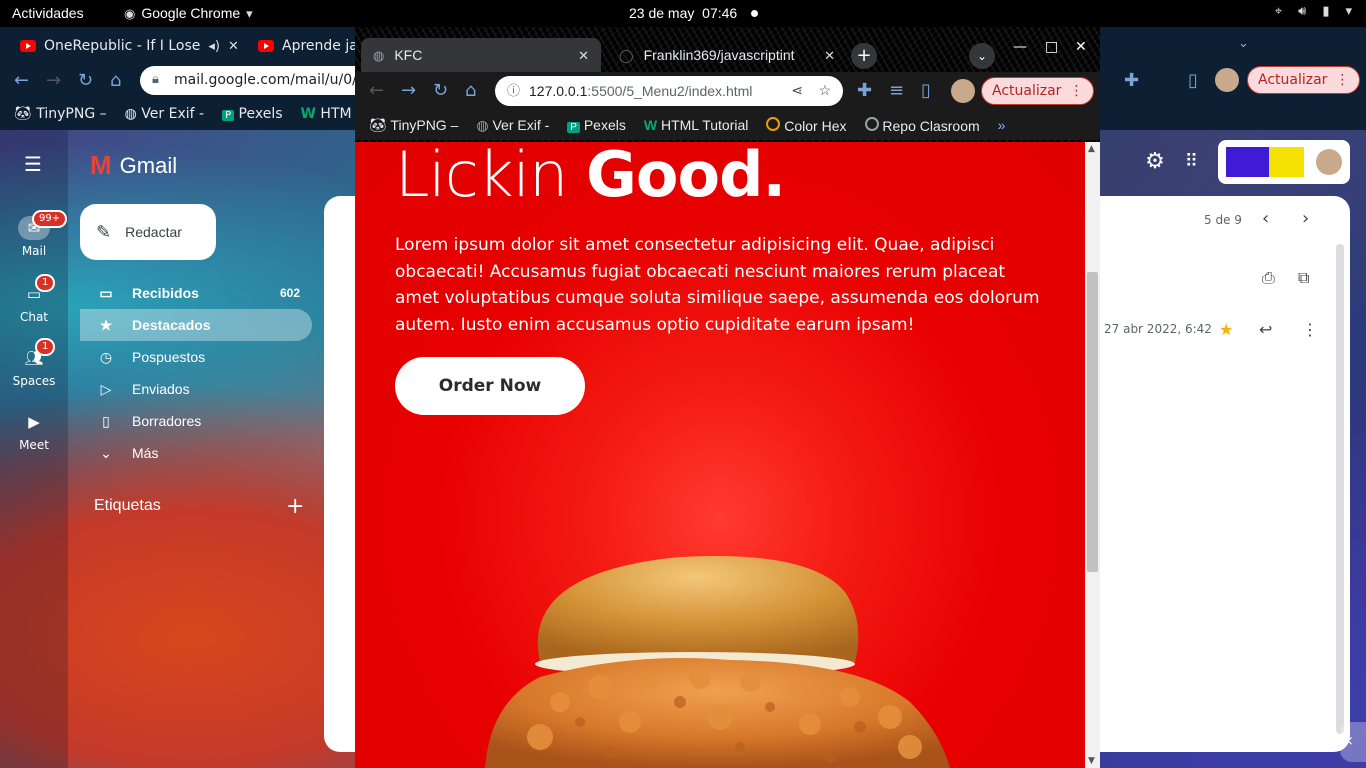 This screenshot has width=1366, height=768. I want to click on tab-github: ◯ Franklin369/javascriptint ✕, so click(727, 55).